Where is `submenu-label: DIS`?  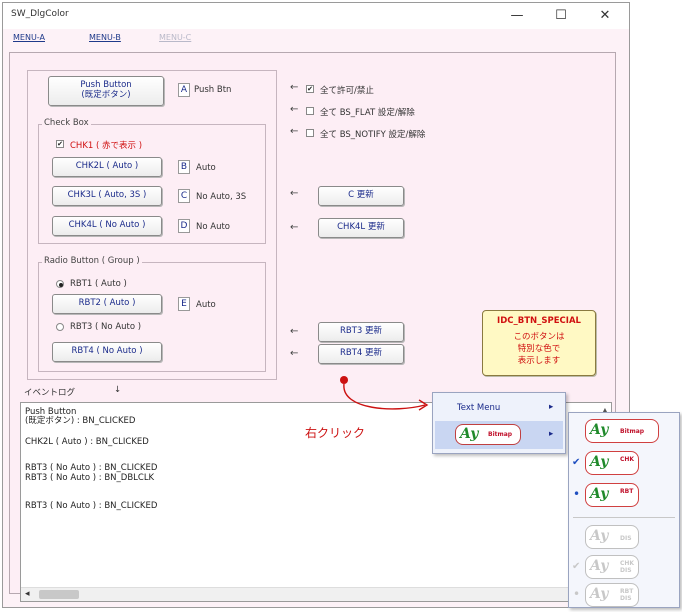
submenu-label: DIS is located at coordinates (626, 538).